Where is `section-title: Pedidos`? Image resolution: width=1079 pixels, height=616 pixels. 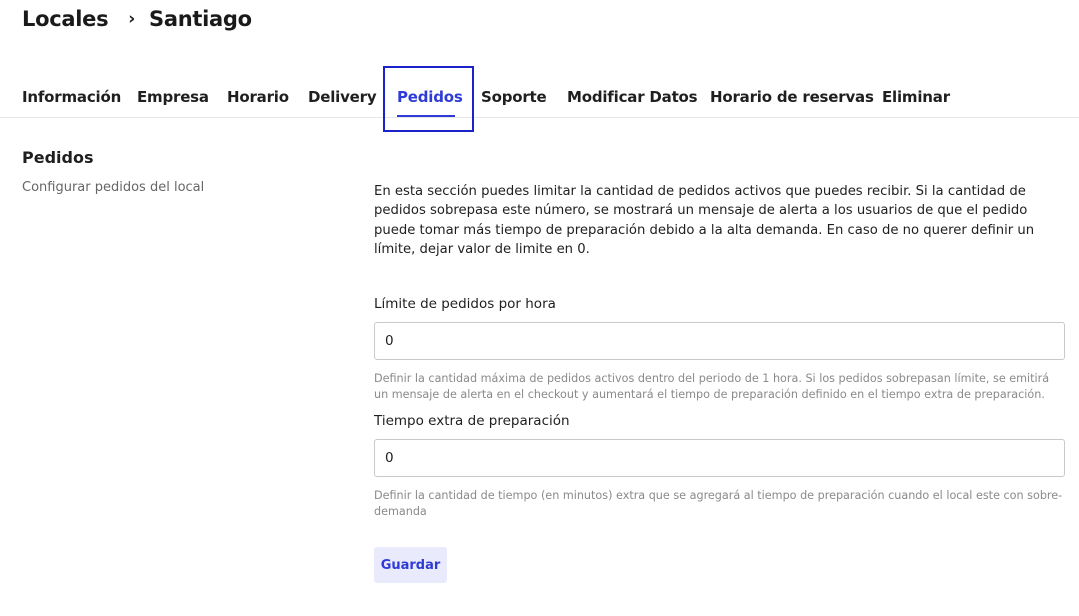
section-title: Pedidos is located at coordinates (58, 157).